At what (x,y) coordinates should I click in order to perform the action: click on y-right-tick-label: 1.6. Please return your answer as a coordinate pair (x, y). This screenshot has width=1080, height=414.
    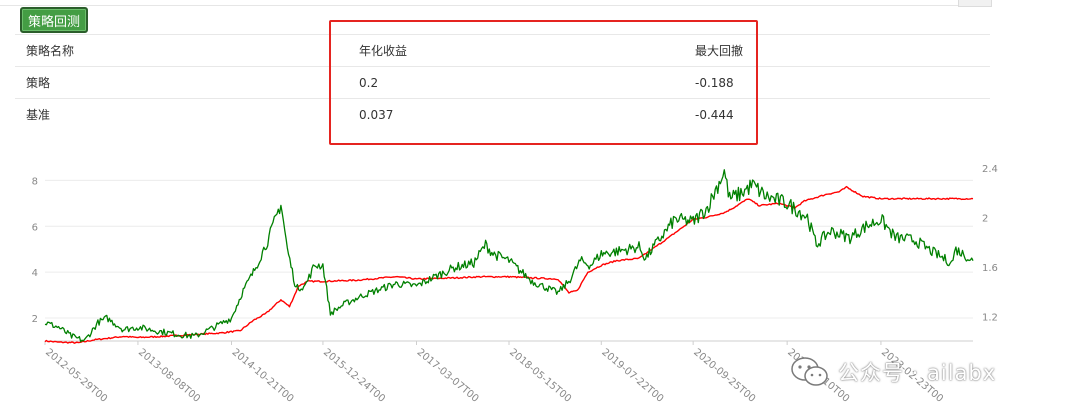
    Looking at the image, I should click on (990, 268).